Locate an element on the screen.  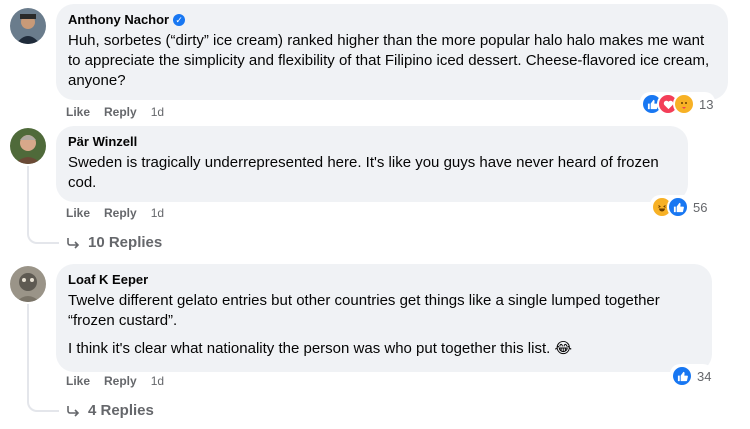
care-icon is located at coordinates (684, 104).